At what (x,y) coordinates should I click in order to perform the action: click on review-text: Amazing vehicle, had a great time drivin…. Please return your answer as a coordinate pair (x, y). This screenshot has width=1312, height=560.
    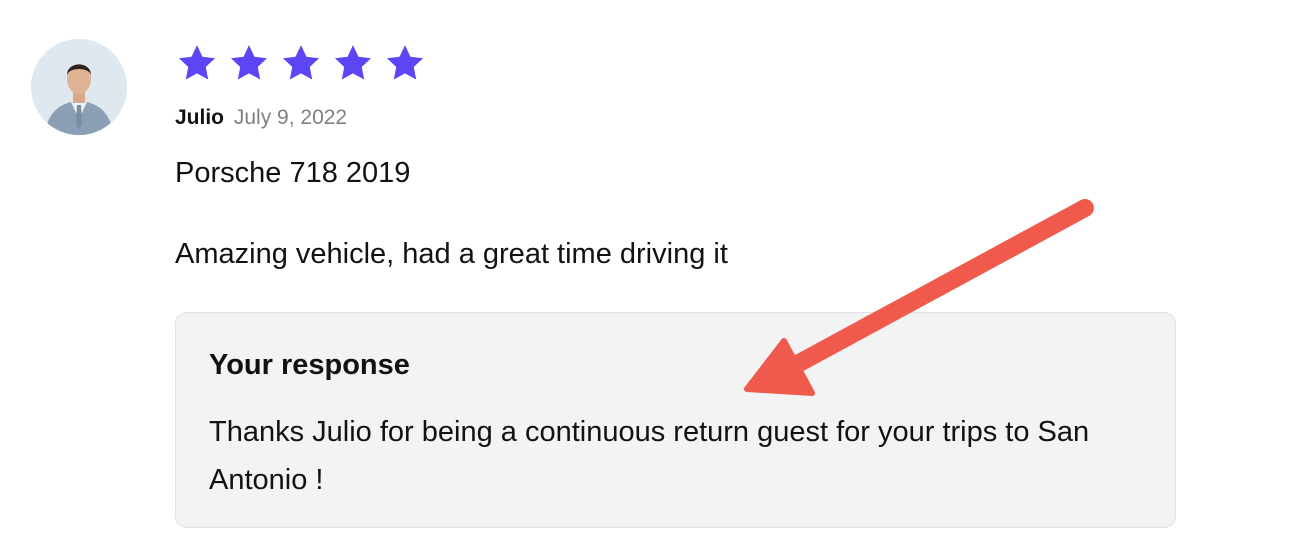
    Looking at the image, I should click on (451, 254).